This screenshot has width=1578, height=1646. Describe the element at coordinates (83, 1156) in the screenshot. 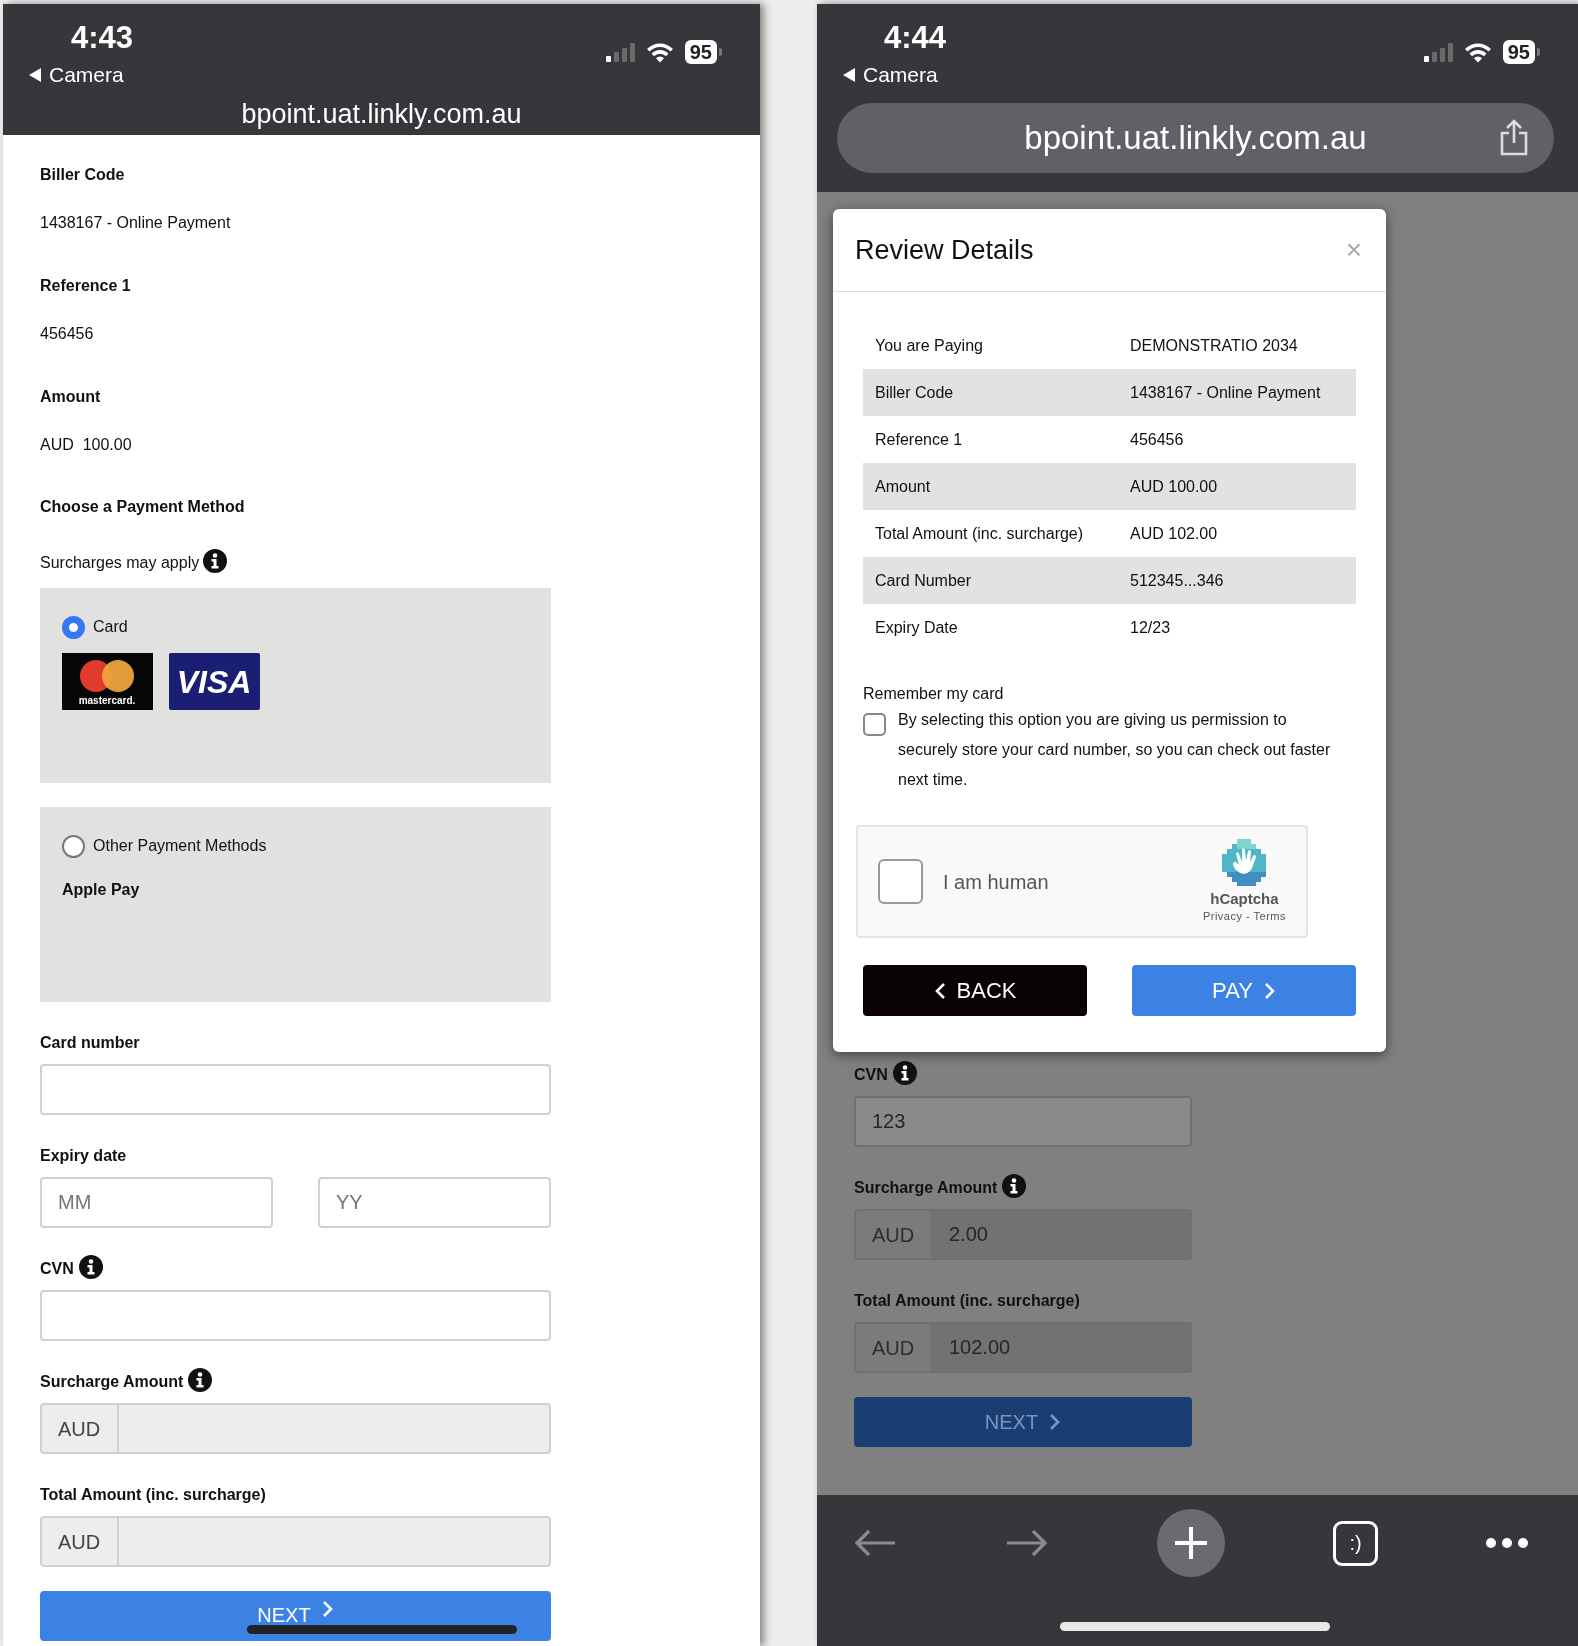

I see `field-label: Expiry date` at that location.